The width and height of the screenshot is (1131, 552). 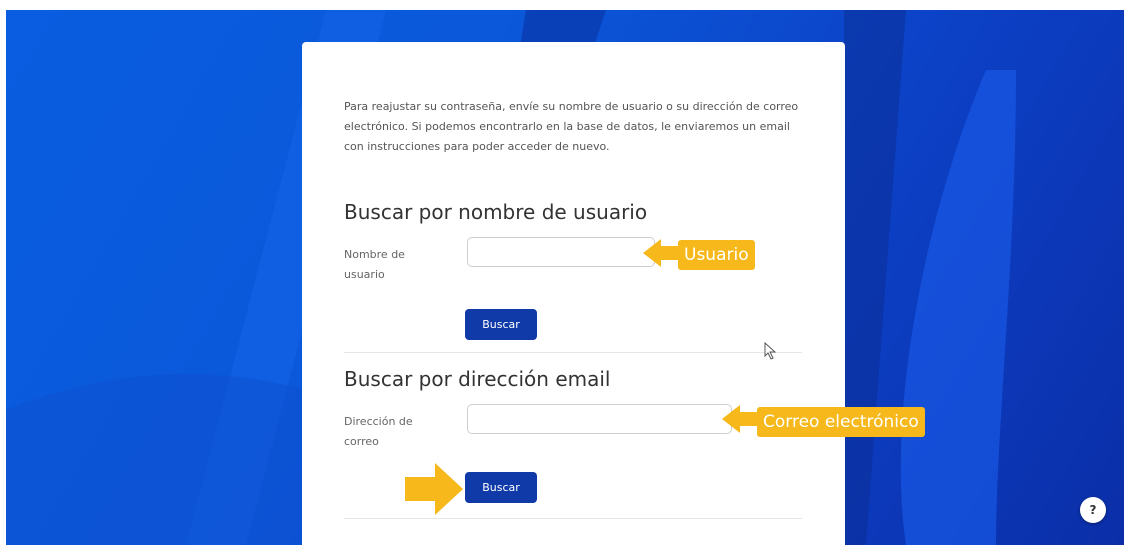 I want to click on search-username-button: Buscar, so click(x=501, y=324).